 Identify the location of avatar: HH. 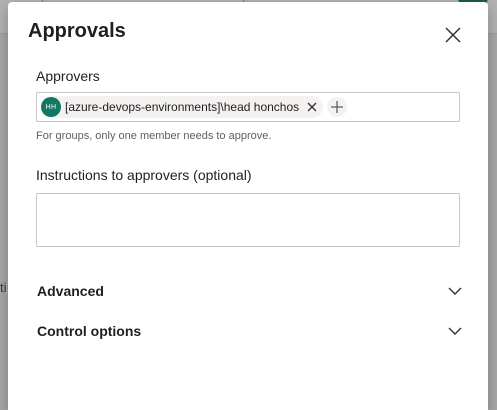
(51, 107).